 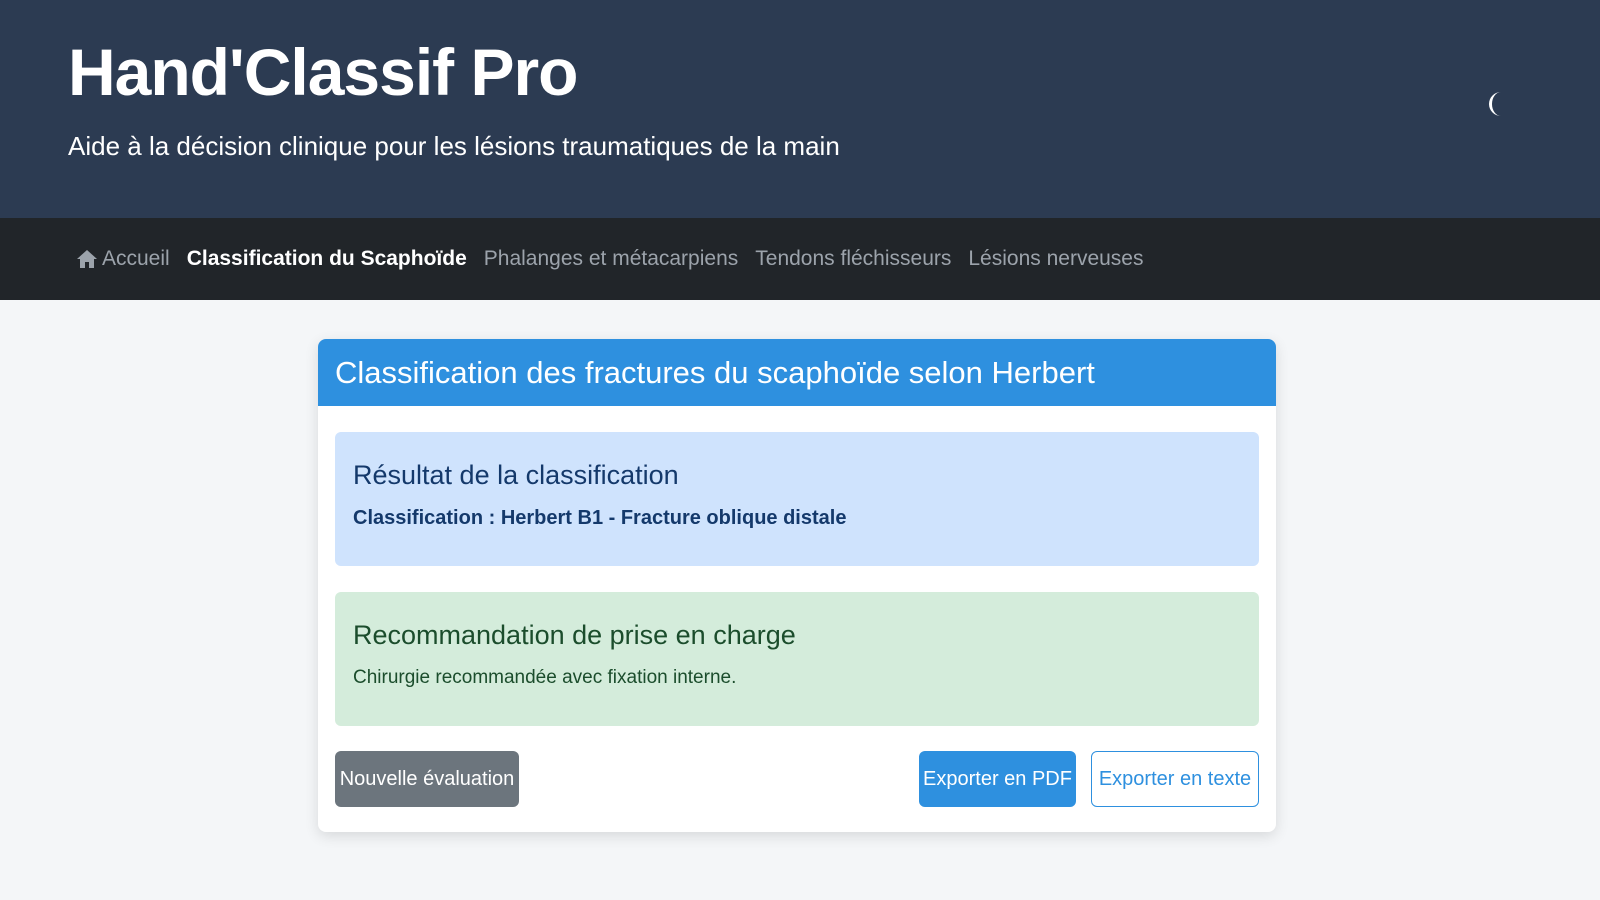 I want to click on recommendation-title: Recommandation de prise en charge, so click(x=574, y=635).